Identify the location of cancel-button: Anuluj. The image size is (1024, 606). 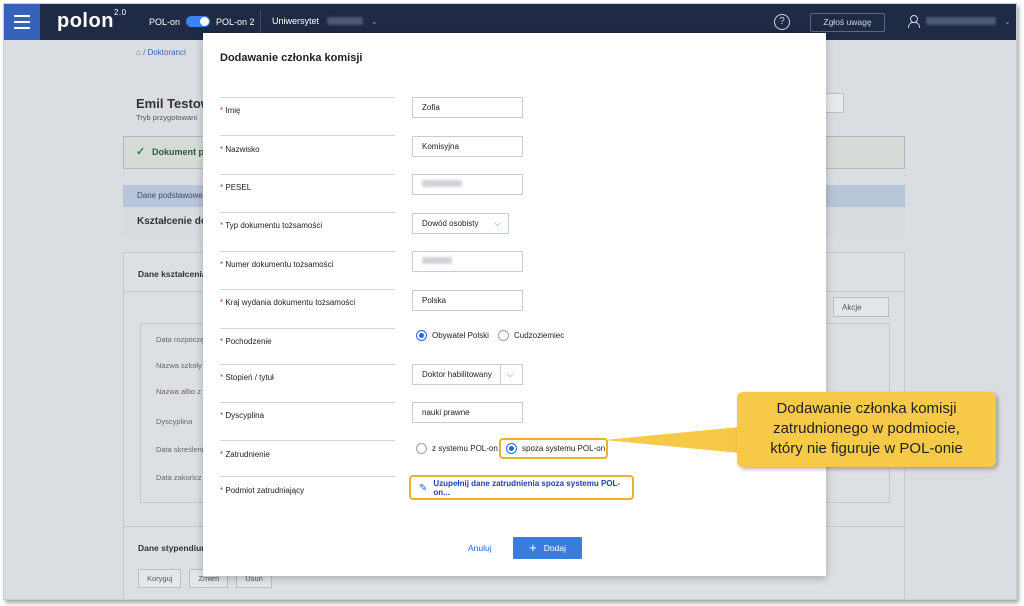
(480, 548).